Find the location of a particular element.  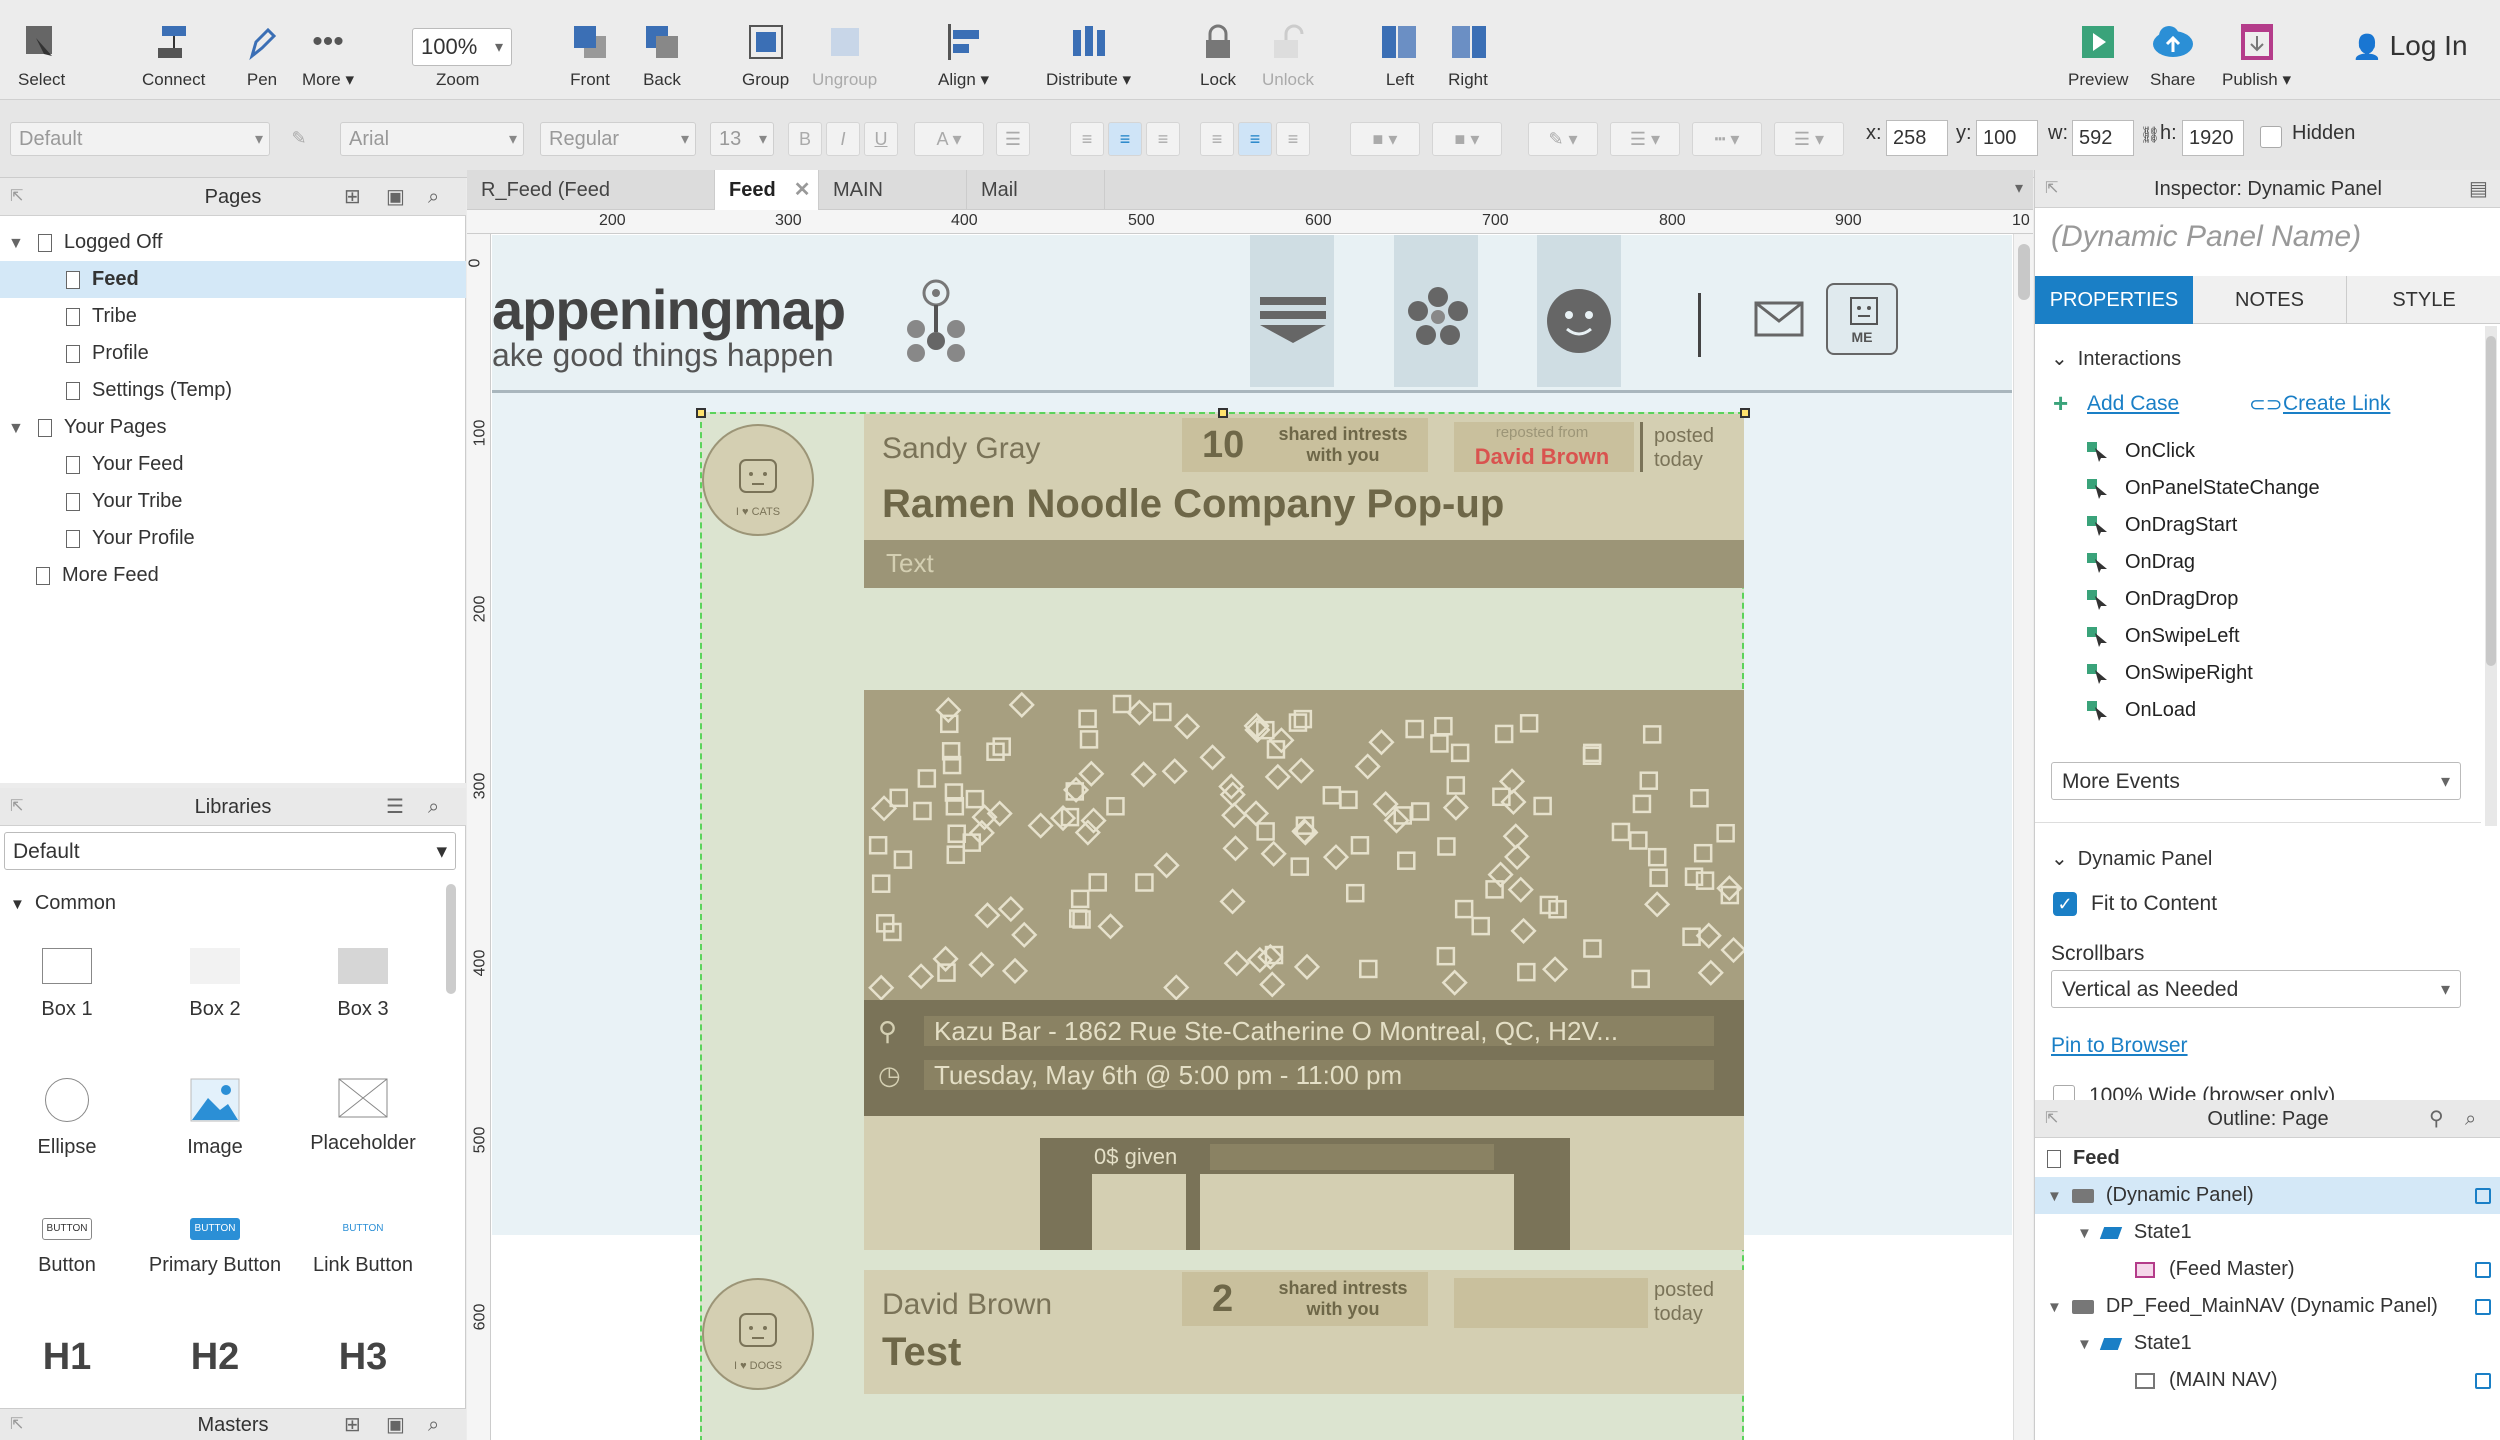

filter-icon: ⚲ is located at coordinates (2436, 1119).